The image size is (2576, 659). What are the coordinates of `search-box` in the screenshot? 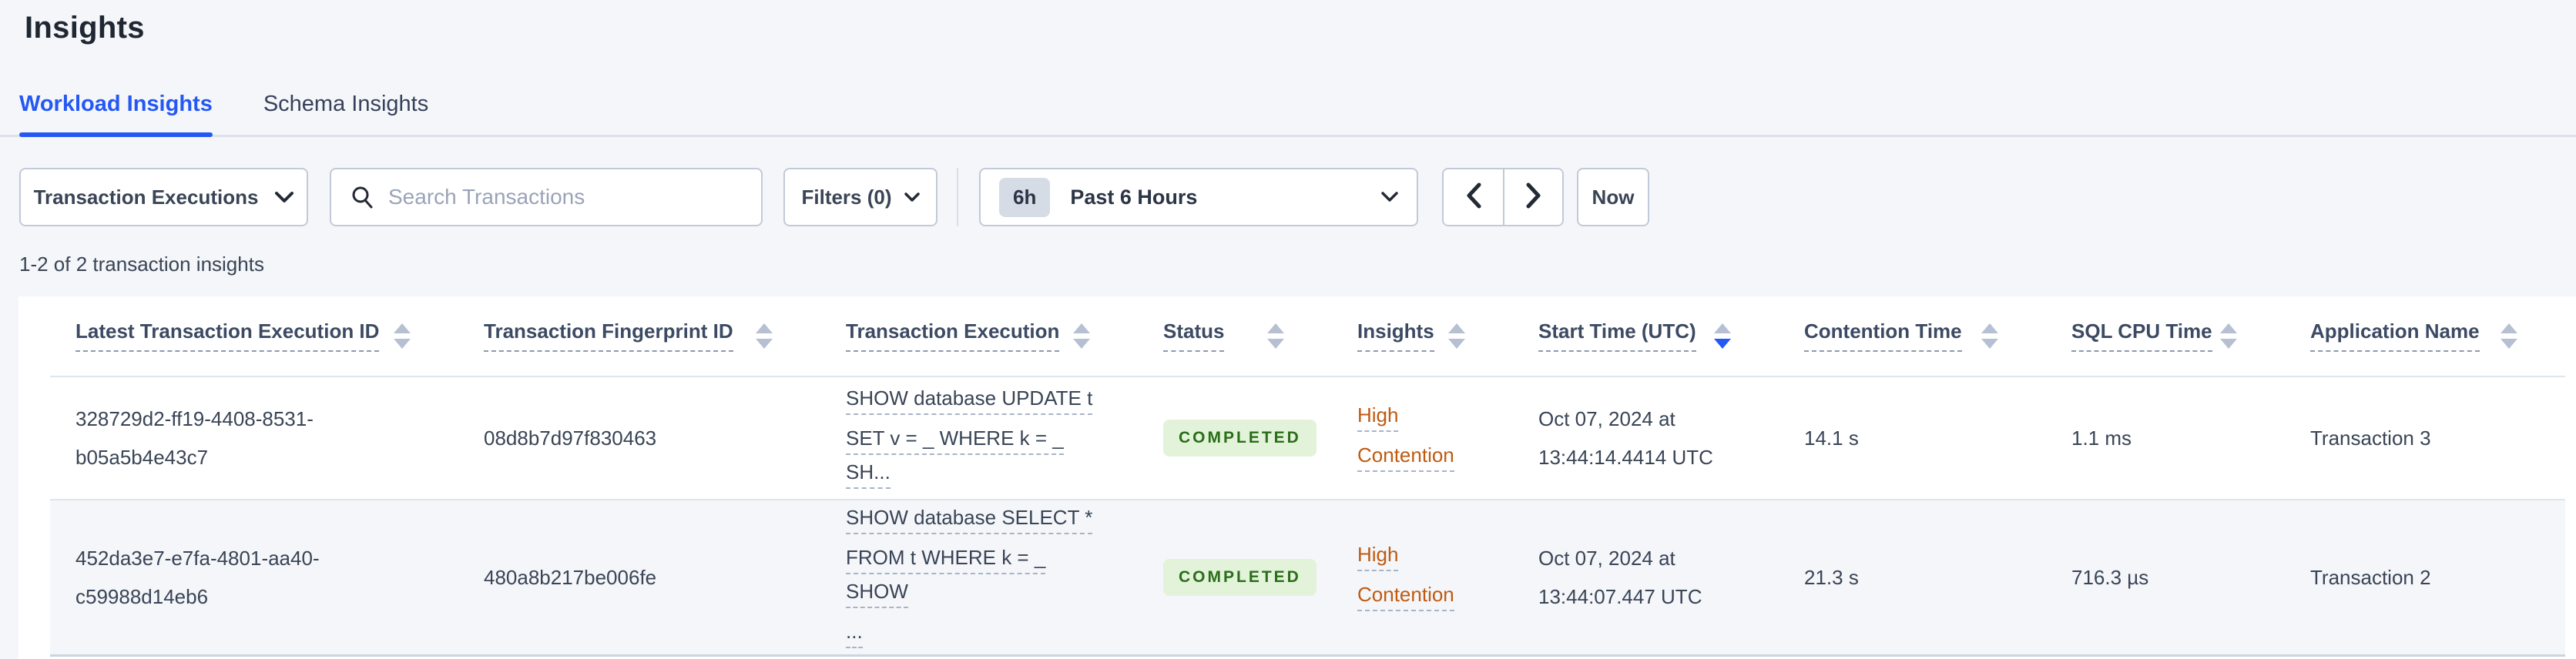 It's located at (546, 197).